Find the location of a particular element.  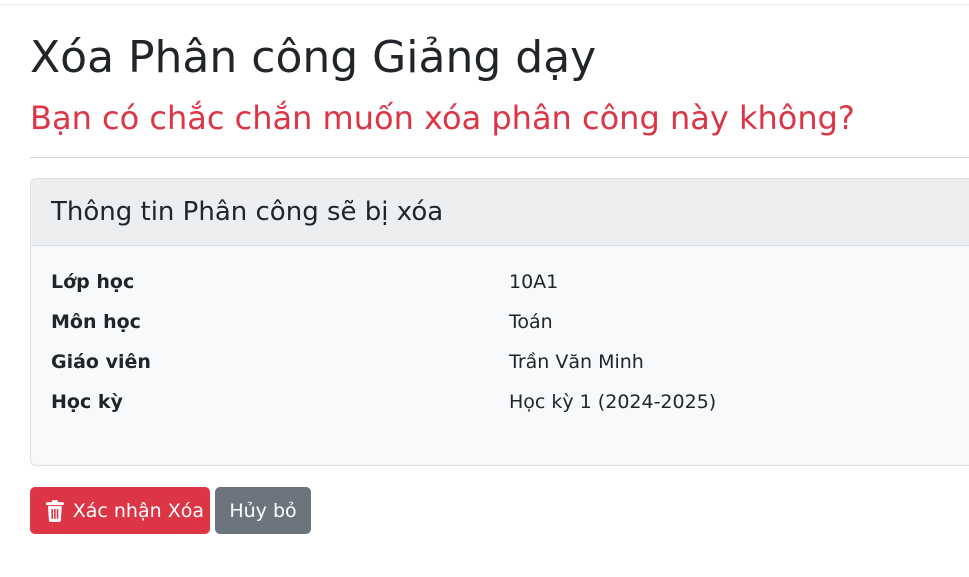

info-label: Giáo viên is located at coordinates (101, 362).